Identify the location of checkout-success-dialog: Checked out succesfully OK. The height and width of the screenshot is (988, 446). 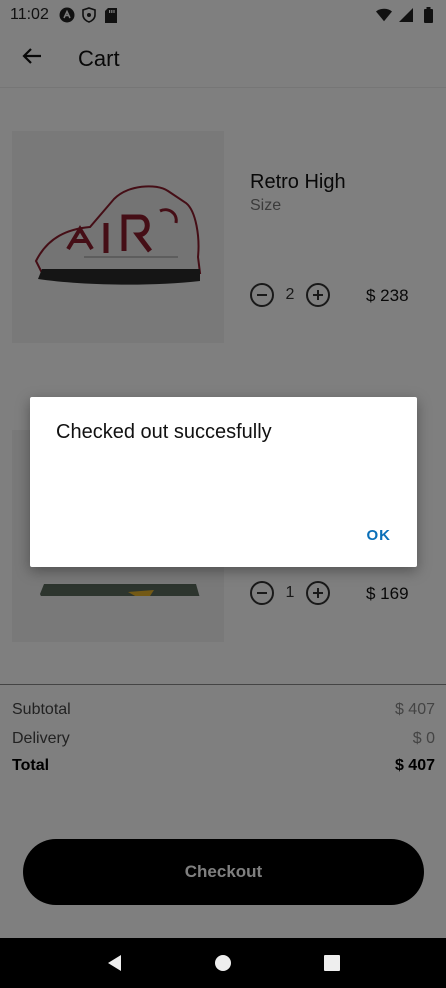
(223, 482).